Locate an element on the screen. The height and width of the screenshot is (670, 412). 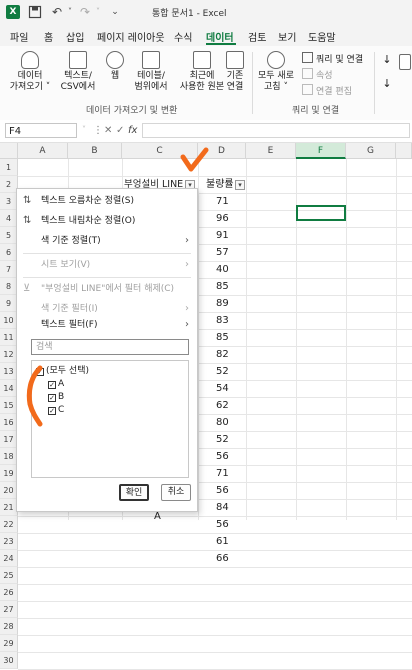
recent-sources-label-1: 최근에 is located at coordinates (202, 76).